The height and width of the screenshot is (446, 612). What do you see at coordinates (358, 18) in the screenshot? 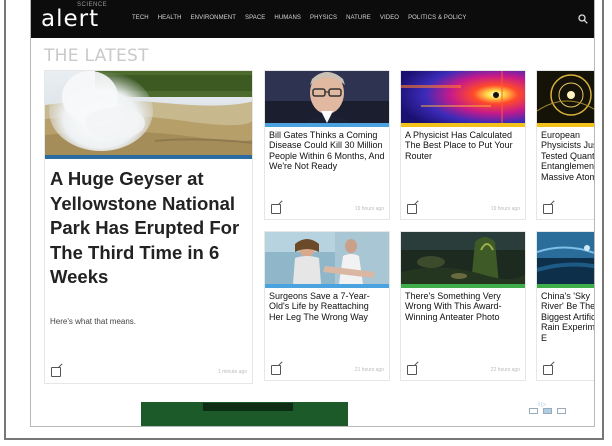
I see `nav-item-nature: NATURE` at bounding box center [358, 18].